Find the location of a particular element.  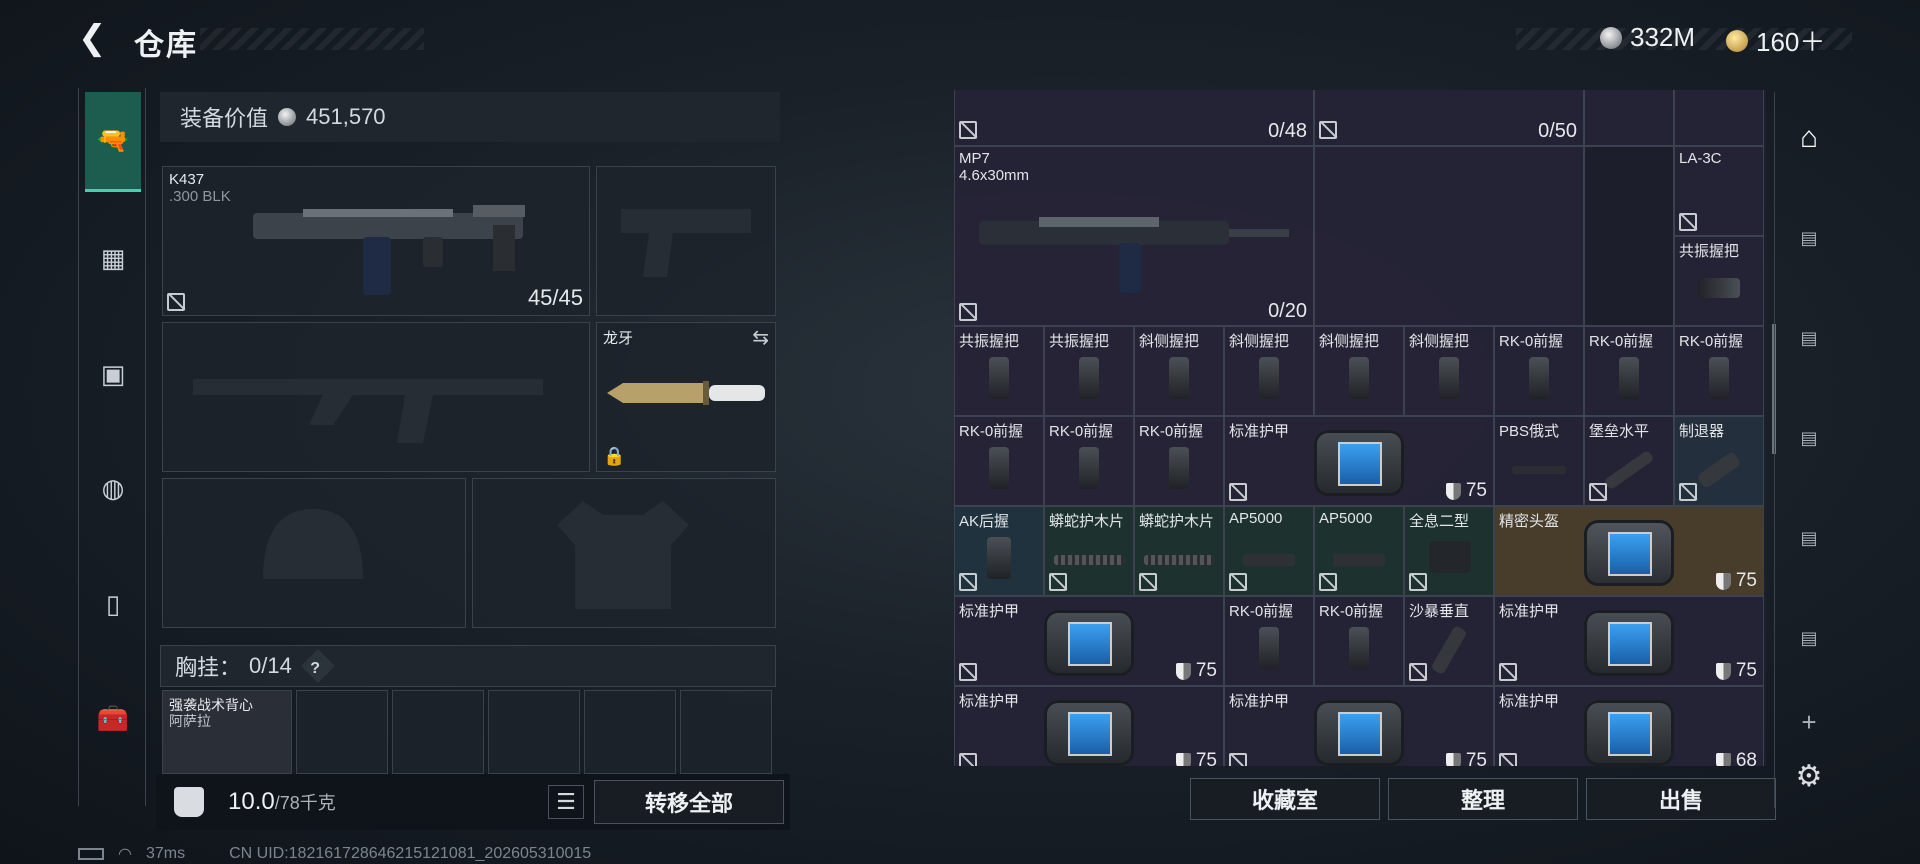

gear-icon: ⚙ is located at coordinates (1809, 776).